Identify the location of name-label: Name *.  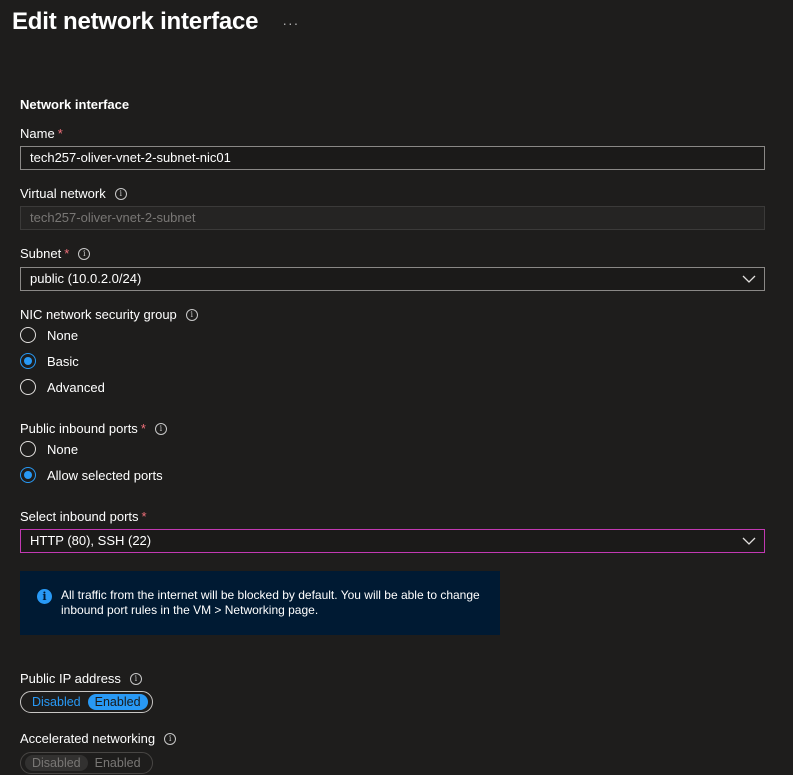
(41, 133).